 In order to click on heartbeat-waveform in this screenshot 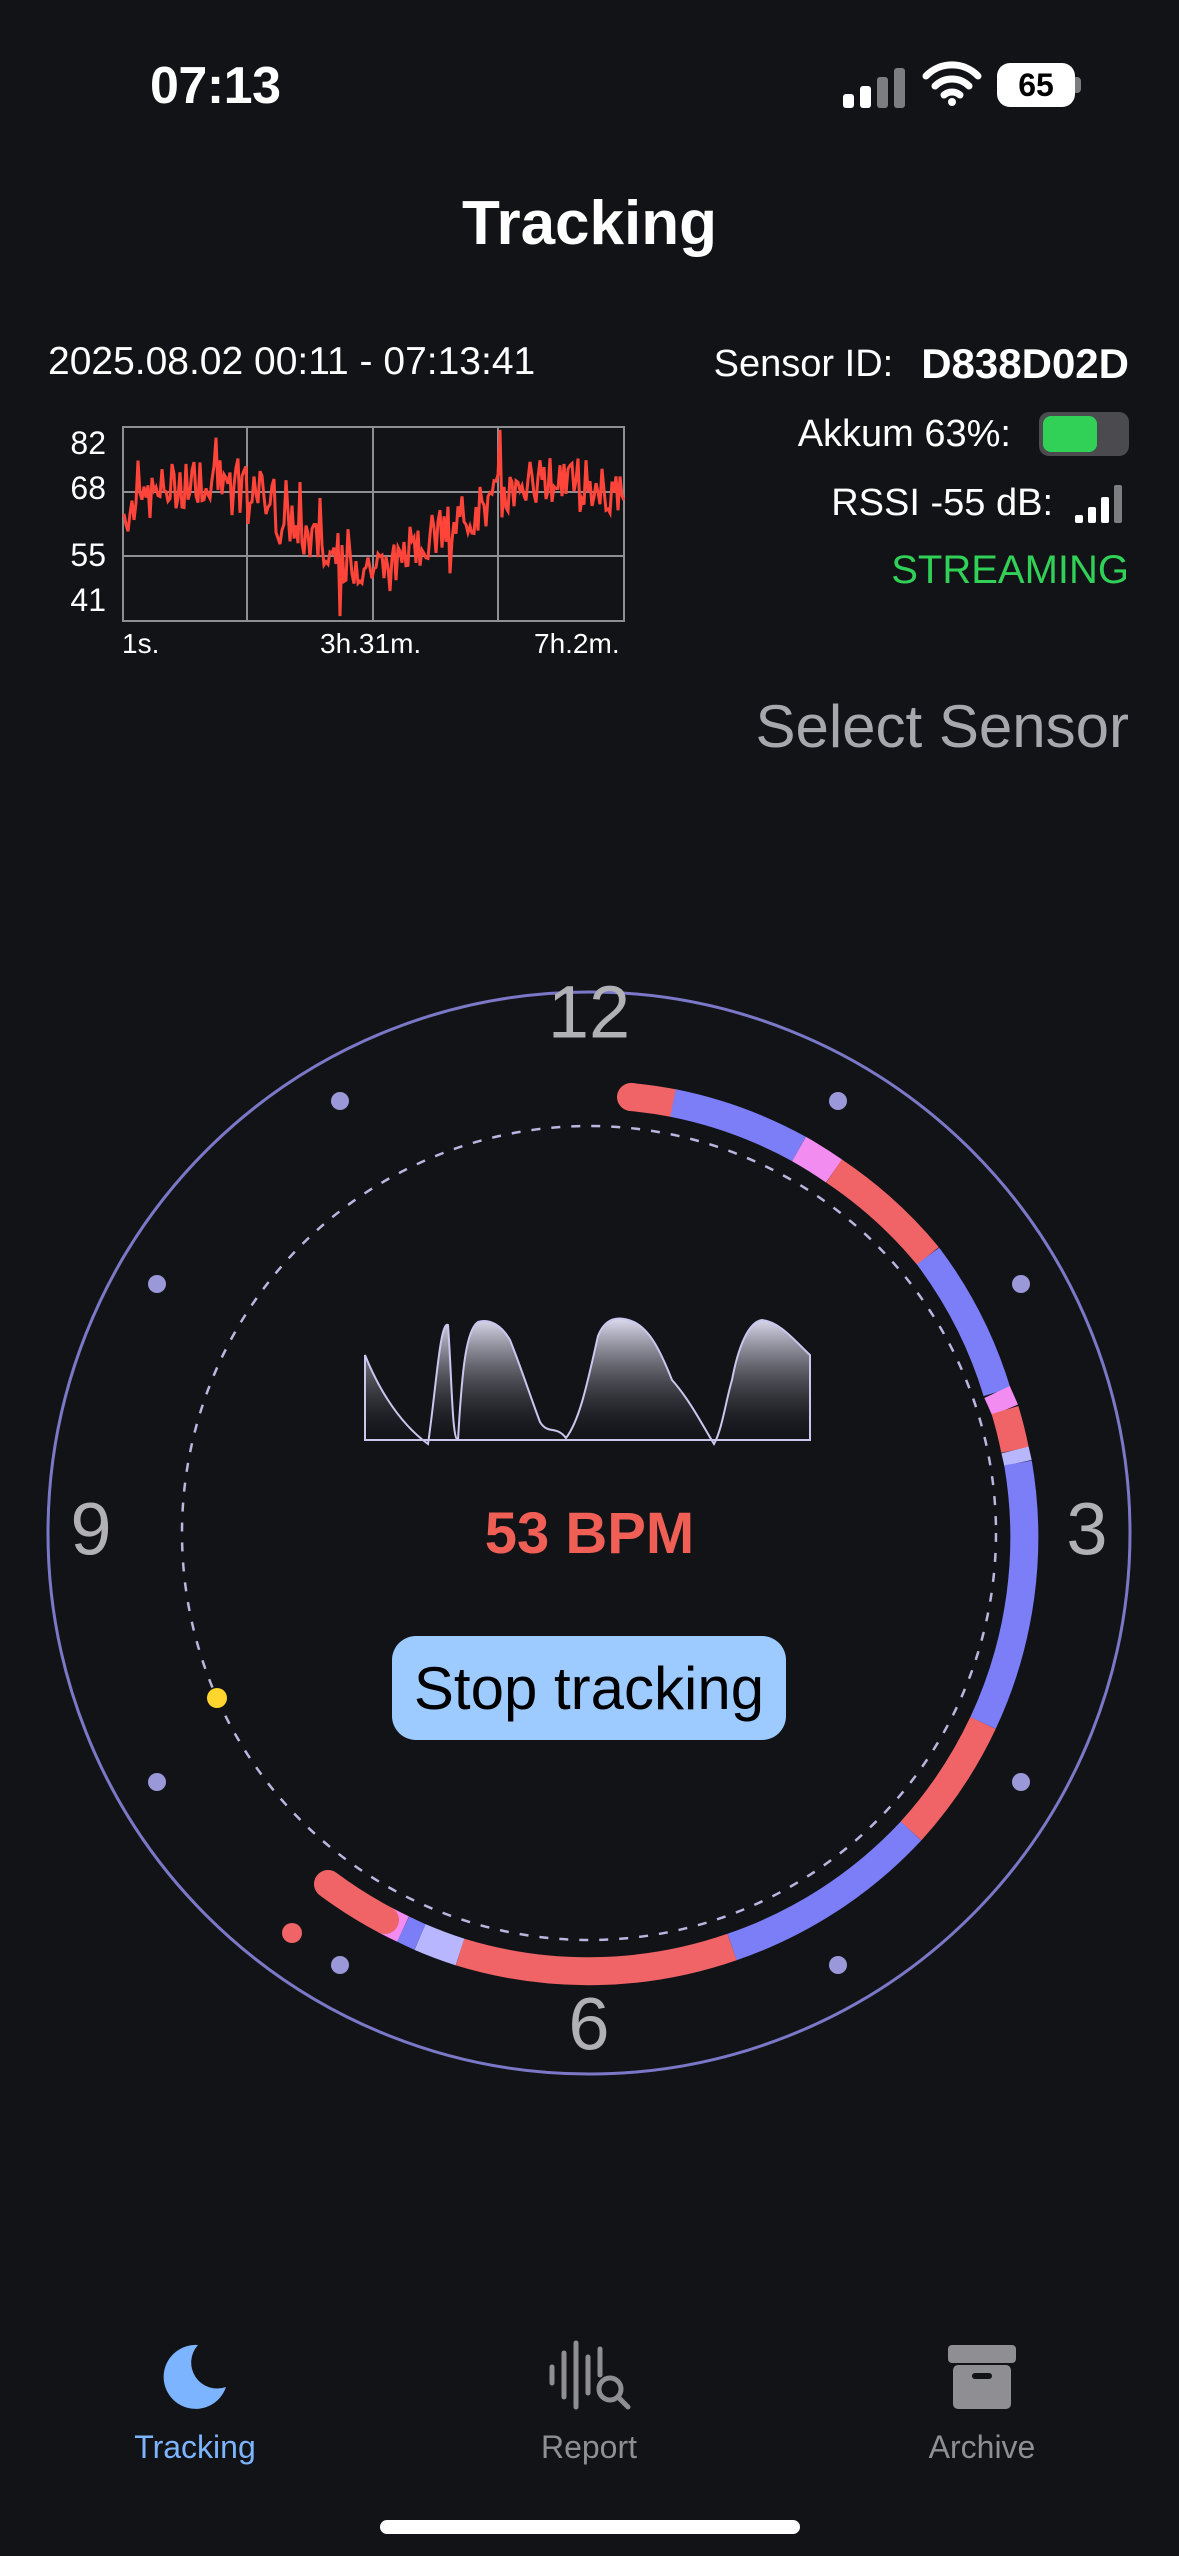, I will do `click(587, 1381)`.